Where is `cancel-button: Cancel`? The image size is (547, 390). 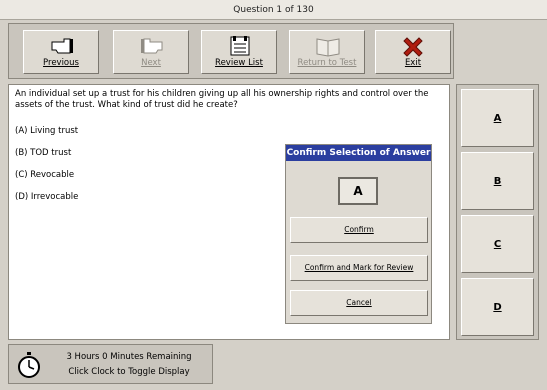
cancel-button: Cancel is located at coordinates (359, 303).